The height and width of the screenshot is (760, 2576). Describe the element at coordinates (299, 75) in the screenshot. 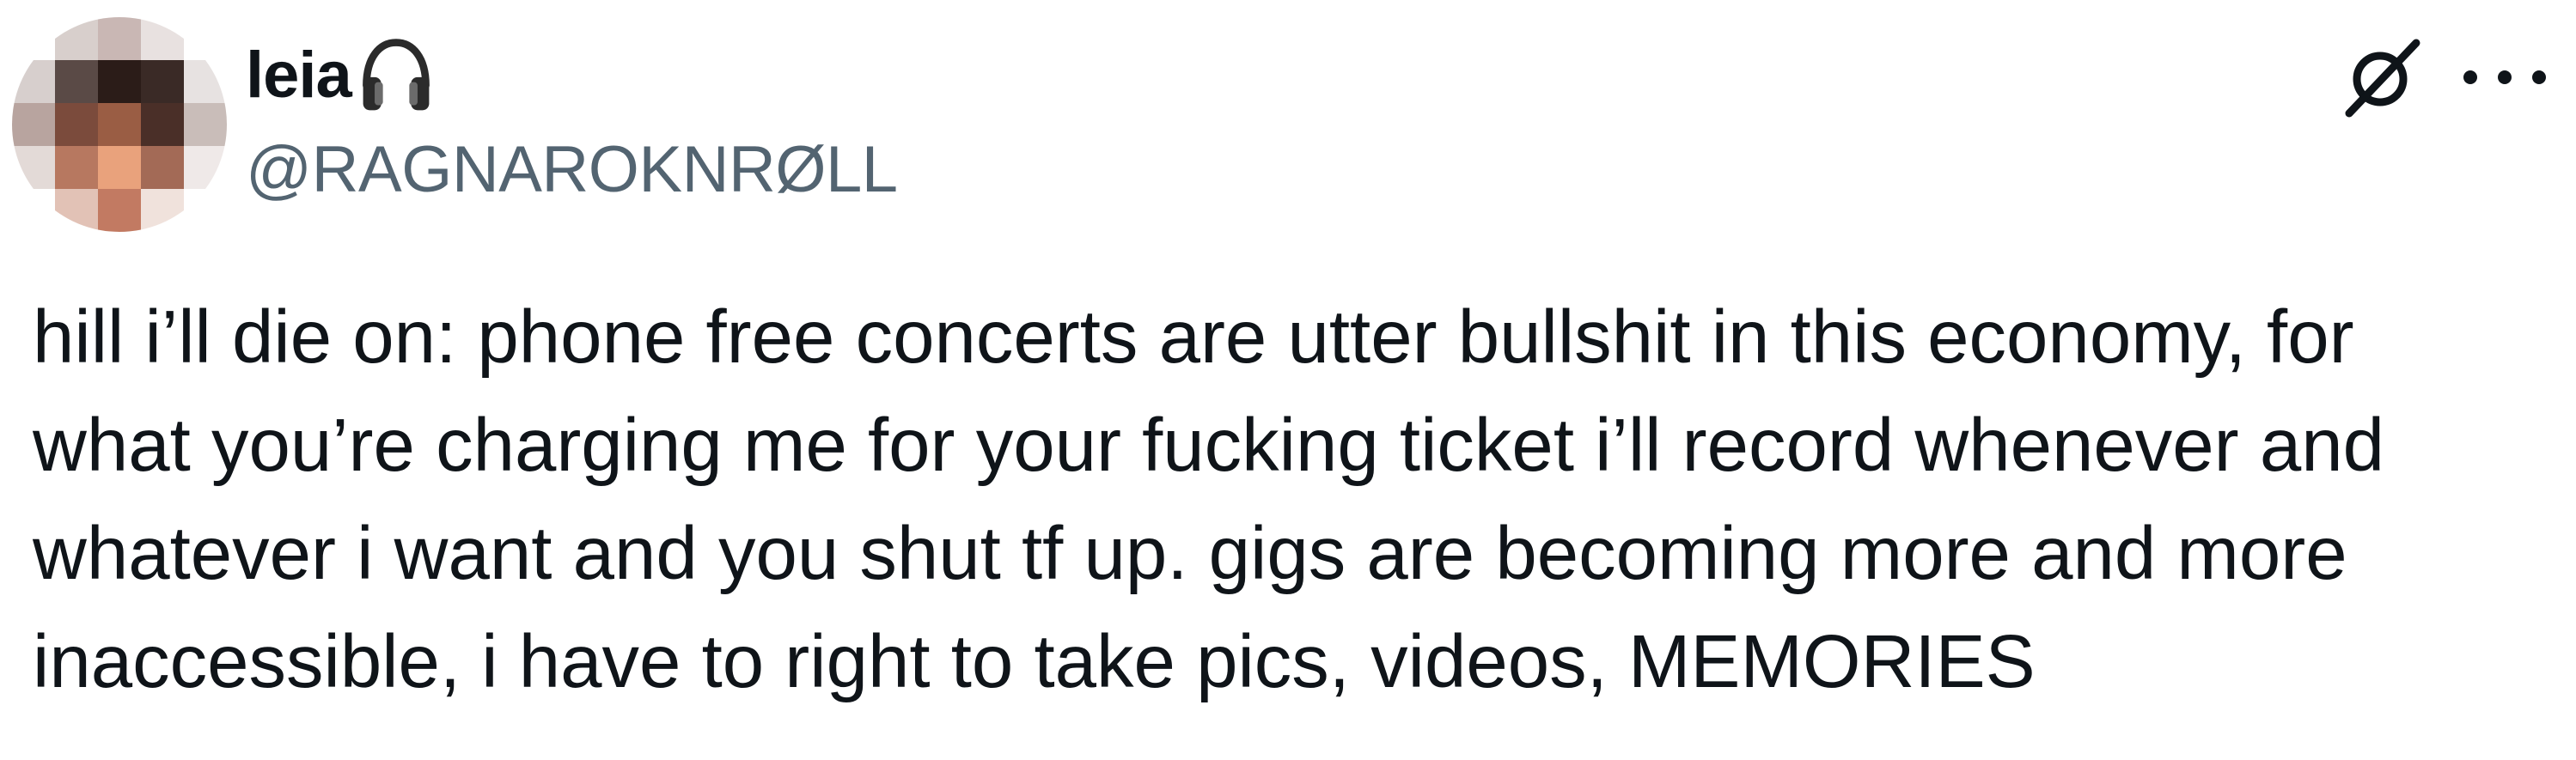

I see `display-name: leia` at that location.